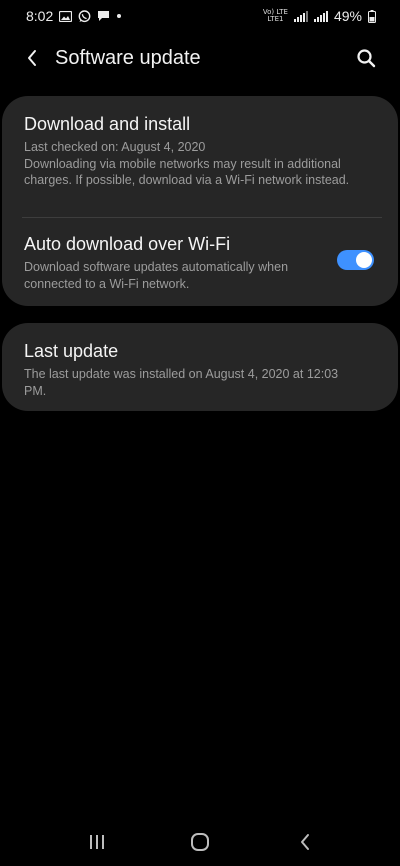 This screenshot has height=866, width=400. I want to click on status-bar: 8:02 Vo) LTE LTE1 49%, so click(200, 16).